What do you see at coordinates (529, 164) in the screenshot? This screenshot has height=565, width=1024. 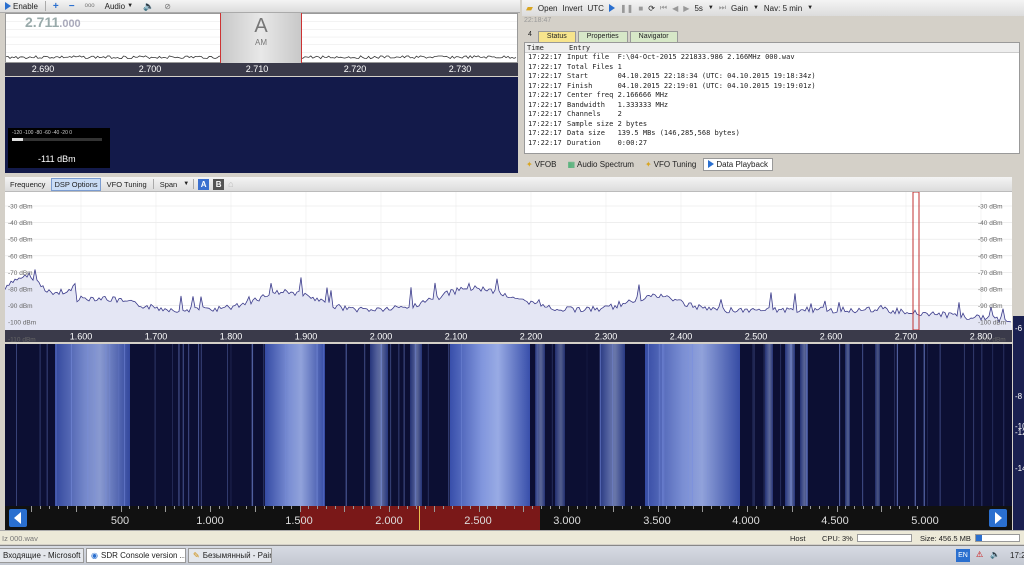 I see `vfo-icon: ✦` at bounding box center [529, 164].